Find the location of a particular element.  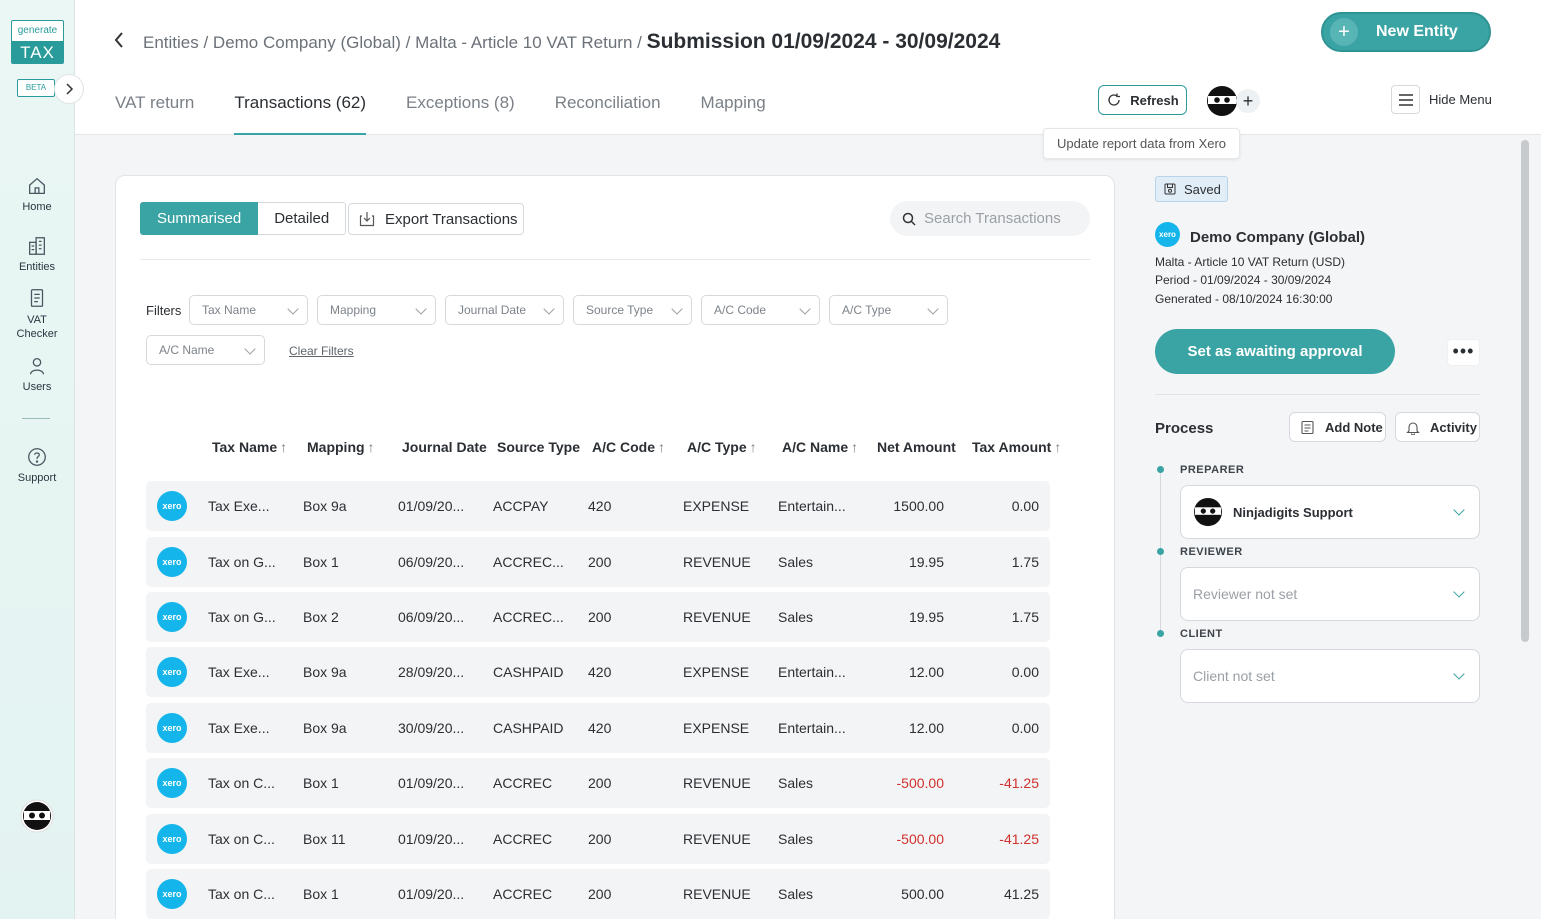

refresh-button: Refresh is located at coordinates (1142, 100).